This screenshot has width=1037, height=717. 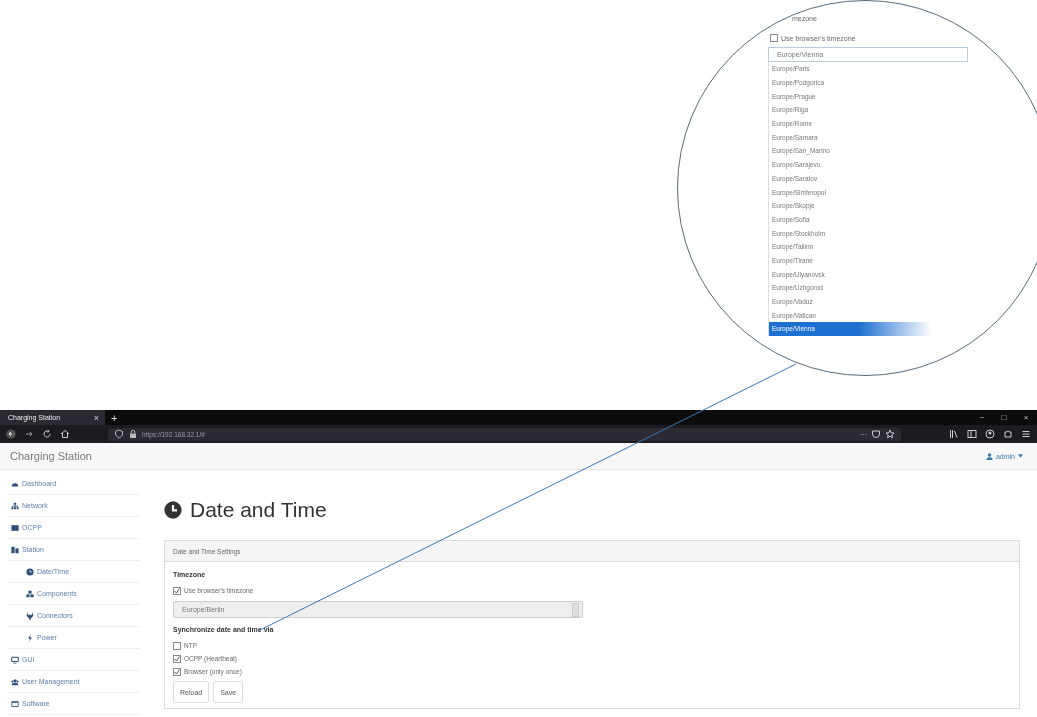 What do you see at coordinates (96, 417) in the screenshot?
I see `close-icon: ×` at bounding box center [96, 417].